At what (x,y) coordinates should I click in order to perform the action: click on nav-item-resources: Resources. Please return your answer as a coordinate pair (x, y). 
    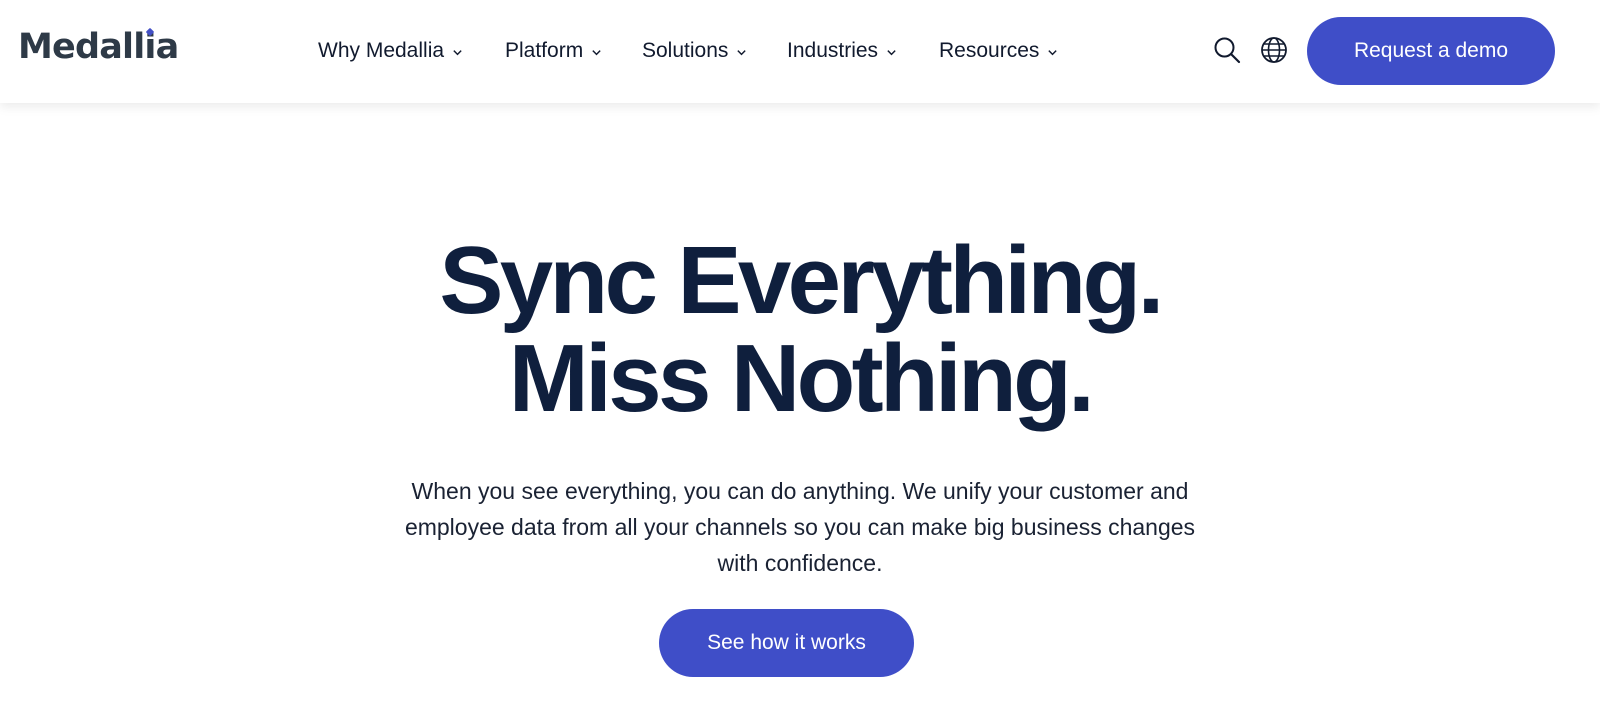
    Looking at the image, I should click on (1009, 51).